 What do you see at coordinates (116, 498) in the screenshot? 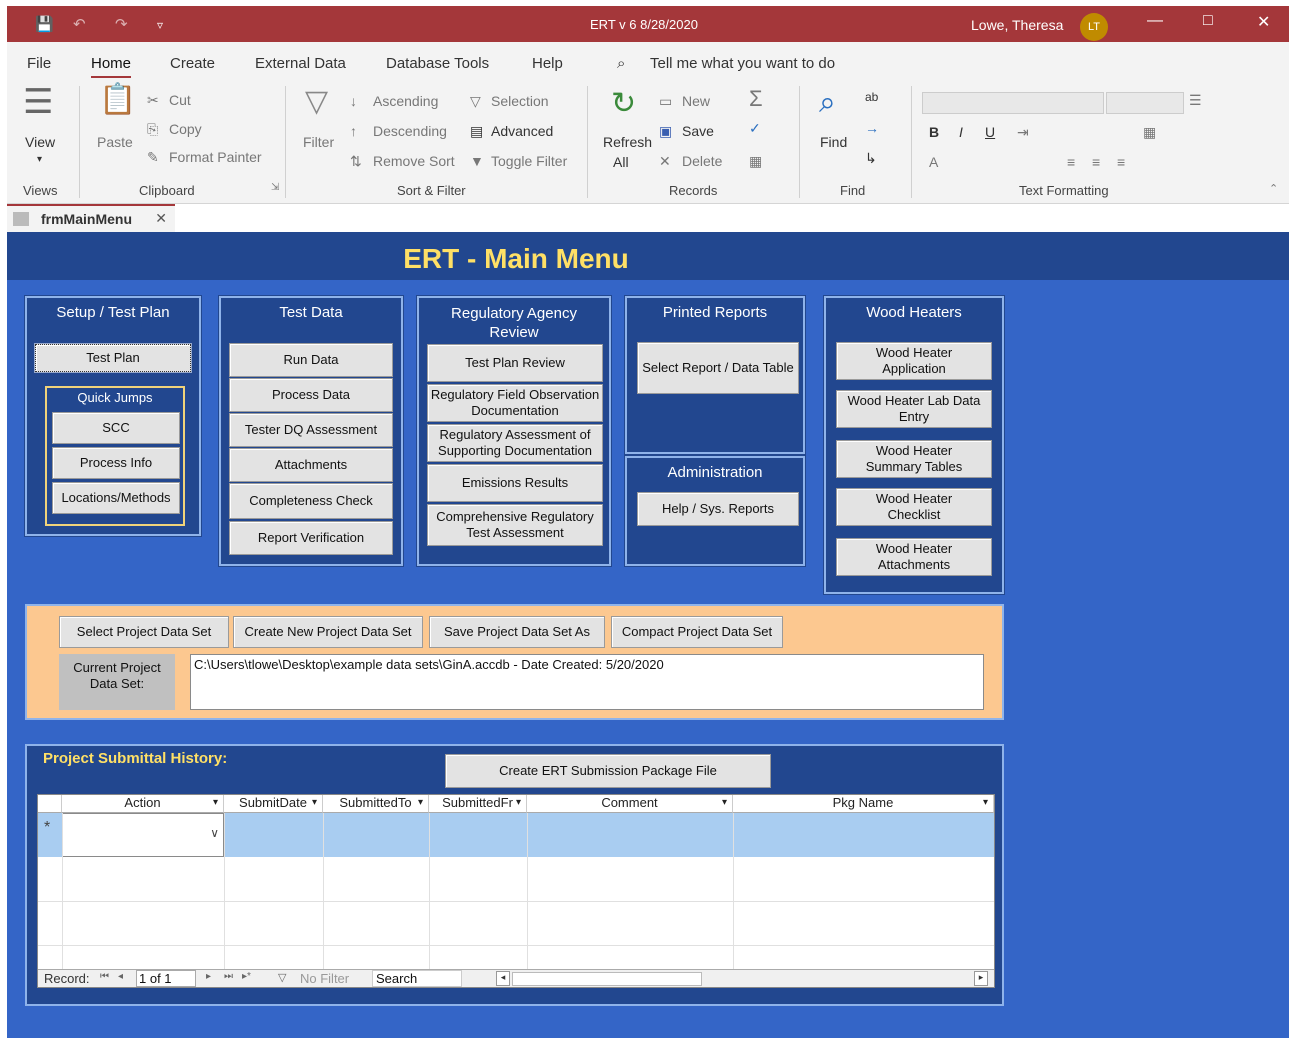
I see `locations-methods-button: Locations/Methods` at bounding box center [116, 498].